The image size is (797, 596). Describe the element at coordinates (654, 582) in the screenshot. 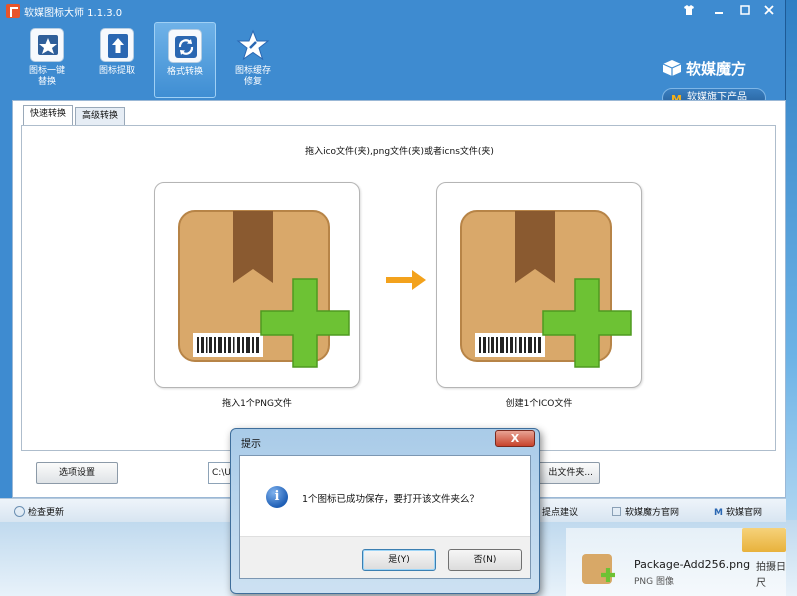

I see `file-type: PNG 图像` at that location.